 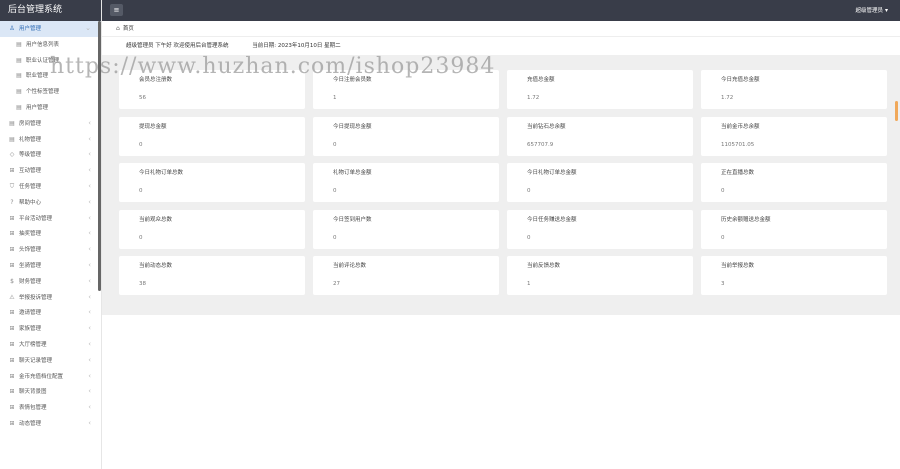 I want to click on content-scrollbar, so click(x=896, y=111).